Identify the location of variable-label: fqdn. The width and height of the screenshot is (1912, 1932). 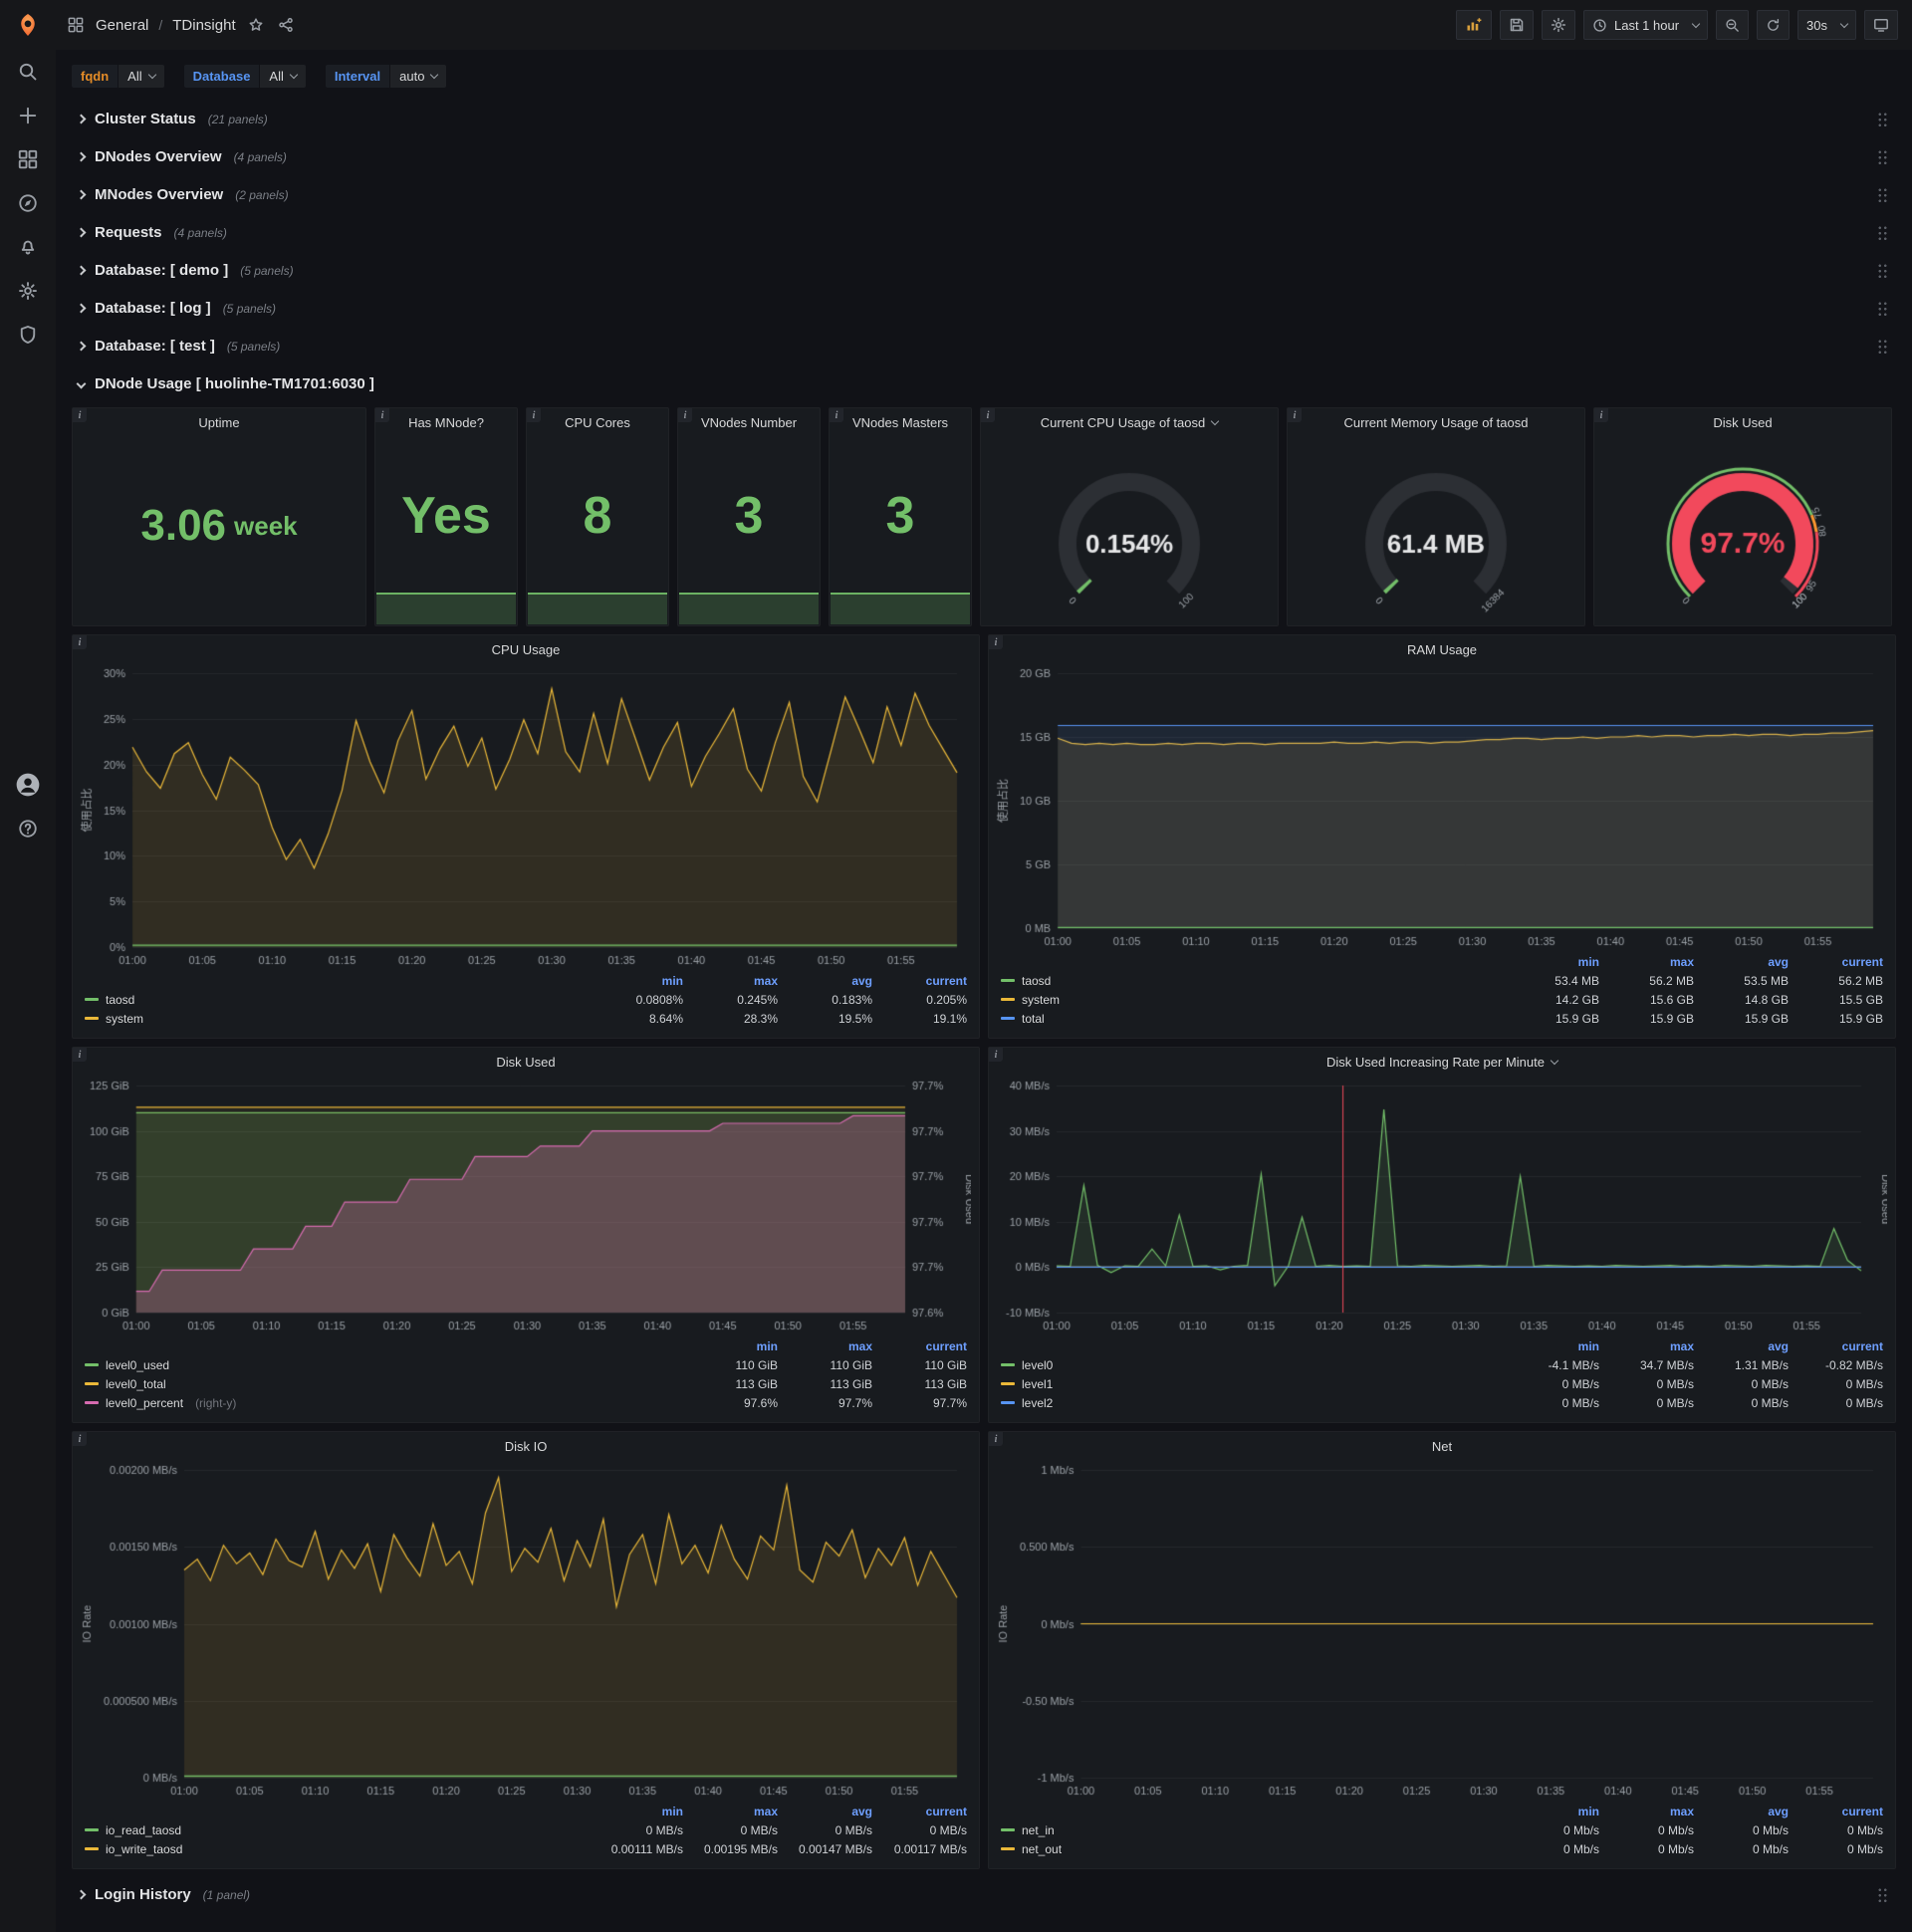
(95, 76).